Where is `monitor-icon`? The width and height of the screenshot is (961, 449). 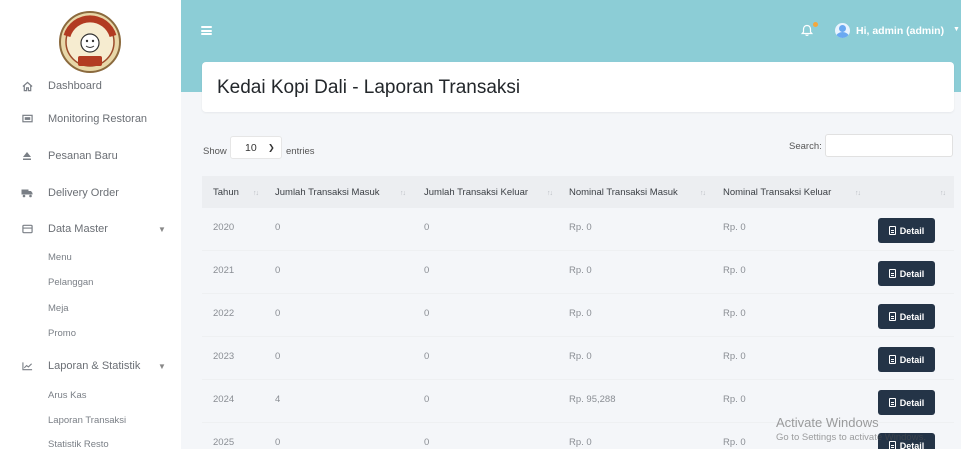
monitor-icon is located at coordinates (27, 119).